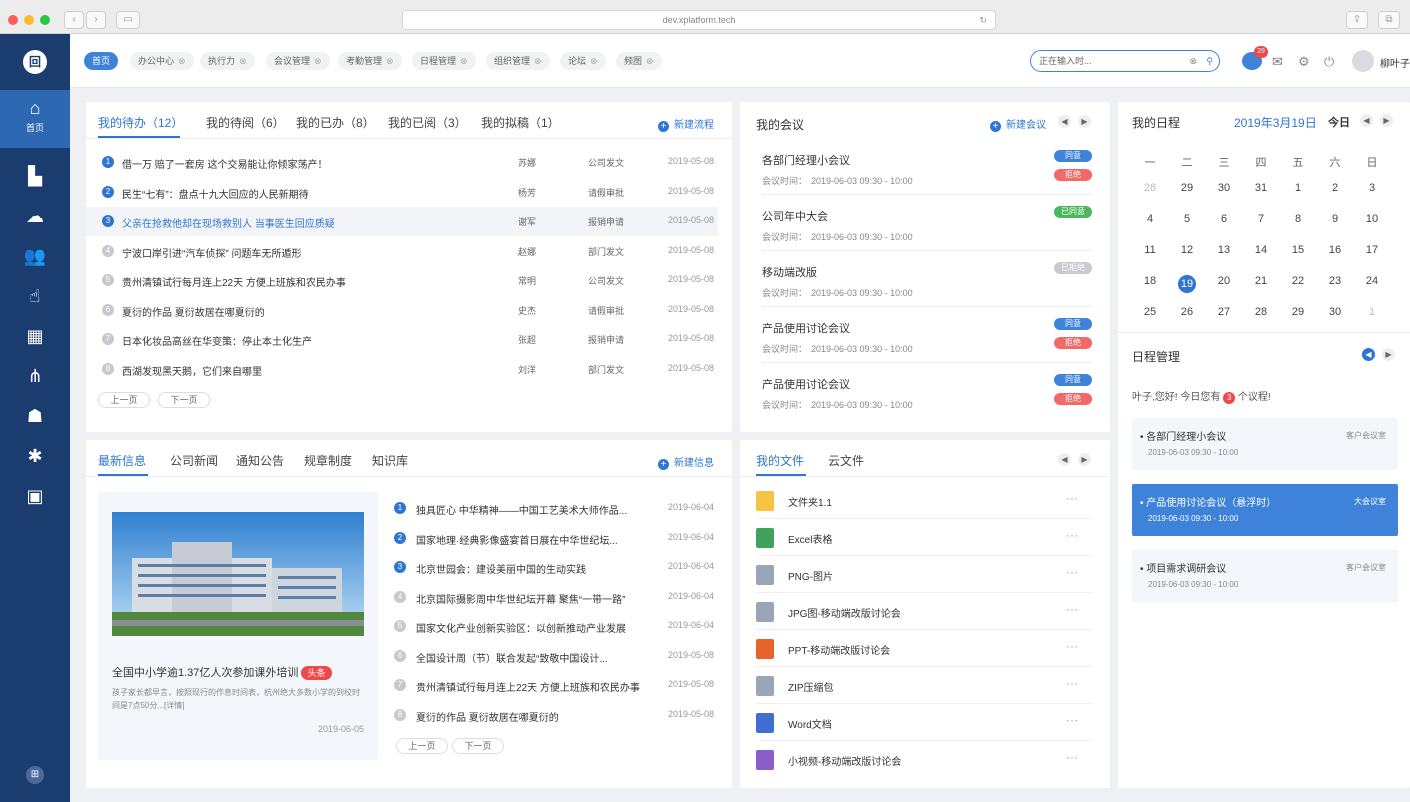 The width and height of the screenshot is (1410, 802). I want to click on cloud-icon: ☁, so click(35, 216).